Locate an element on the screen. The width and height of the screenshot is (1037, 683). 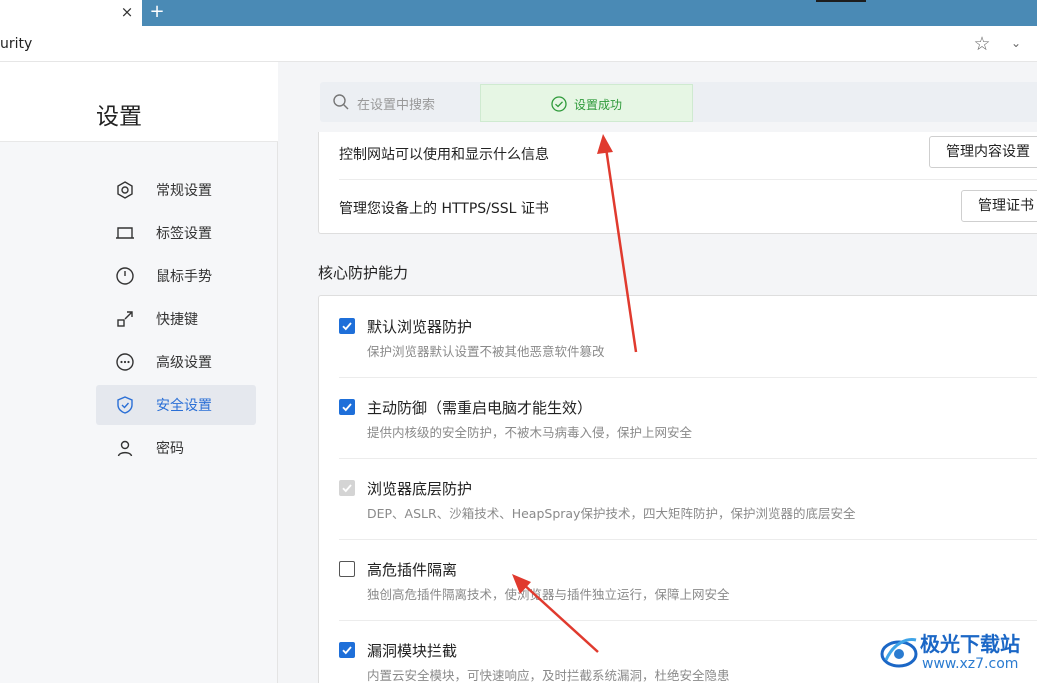
address-bar: urity ☆ ⌄ is located at coordinates (518, 44).